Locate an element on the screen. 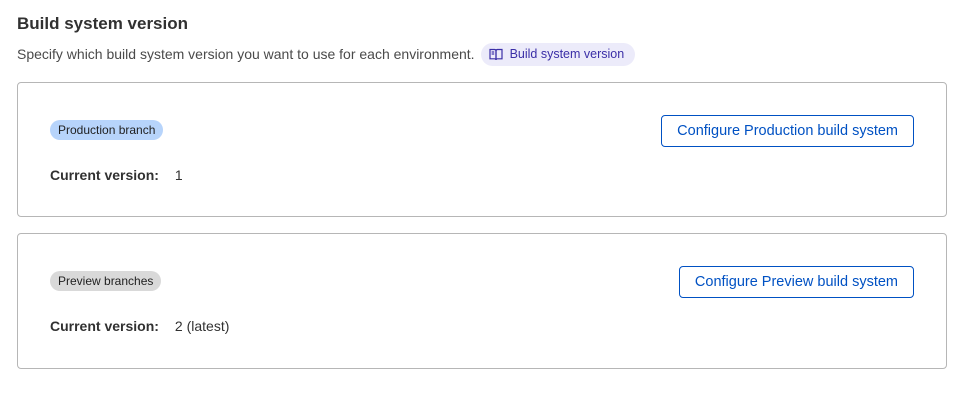 This screenshot has width=974, height=405. book-icon is located at coordinates (495, 54).